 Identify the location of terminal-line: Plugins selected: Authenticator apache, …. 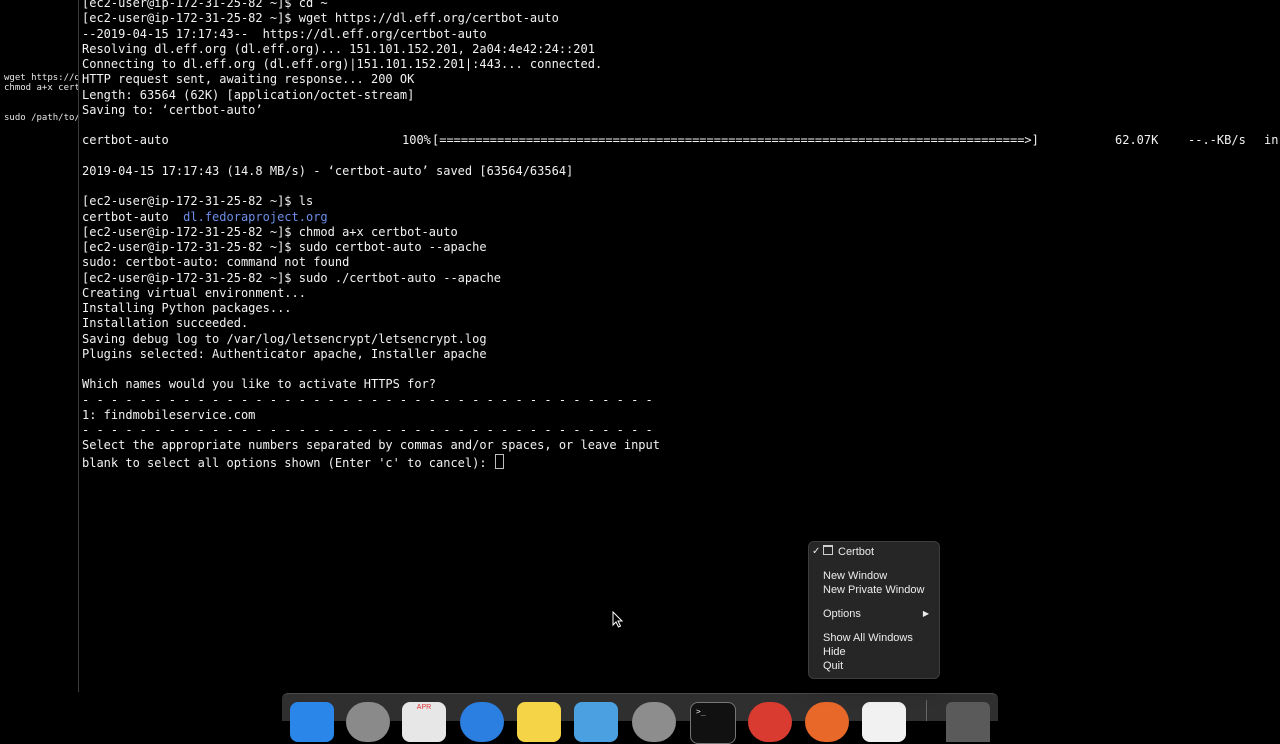
(284, 353).